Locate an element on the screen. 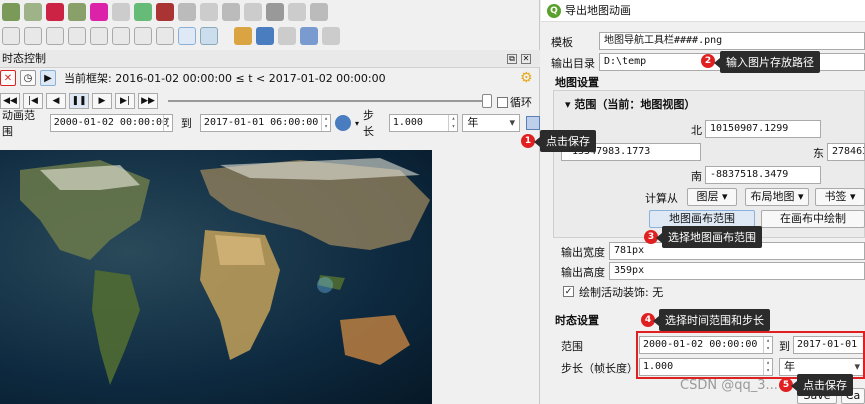 This screenshot has height=404, width=865. east-value: 2784635 is located at coordinates (848, 151).